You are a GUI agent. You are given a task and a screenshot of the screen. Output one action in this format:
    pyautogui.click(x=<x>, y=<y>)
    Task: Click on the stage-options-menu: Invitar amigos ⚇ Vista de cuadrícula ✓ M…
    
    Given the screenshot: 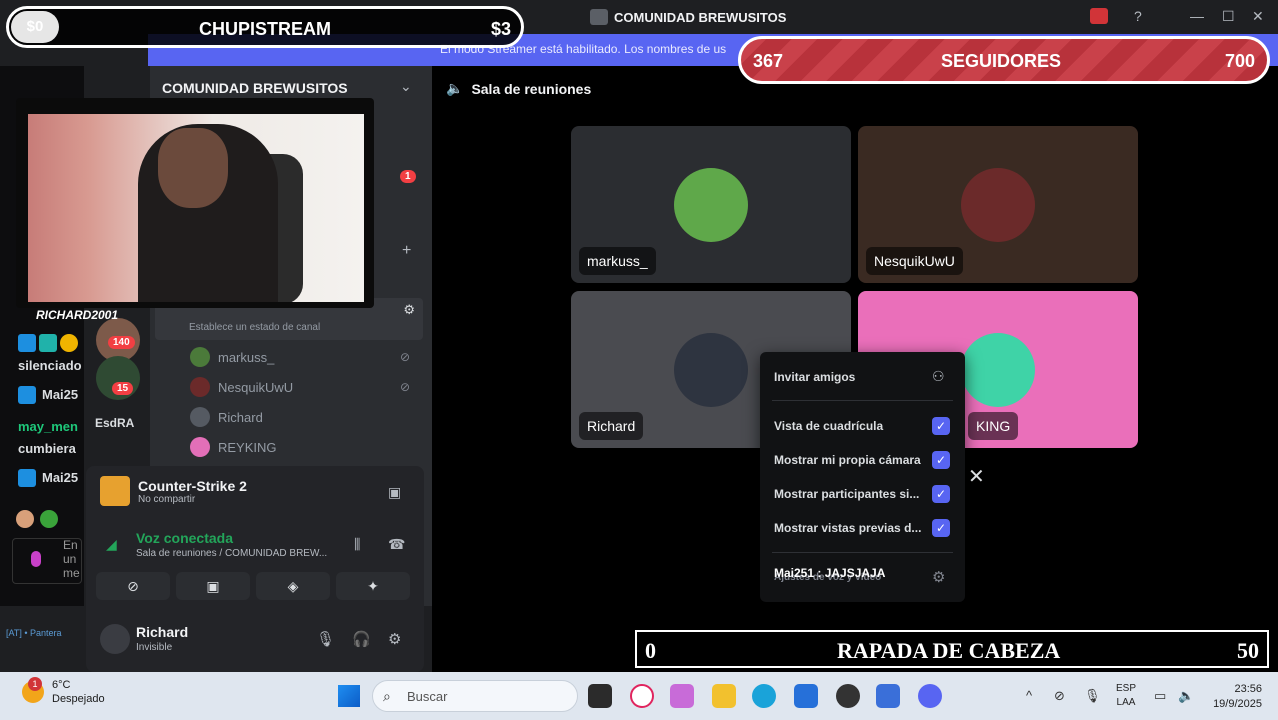 What is the action you would take?
    pyautogui.click(x=862, y=477)
    